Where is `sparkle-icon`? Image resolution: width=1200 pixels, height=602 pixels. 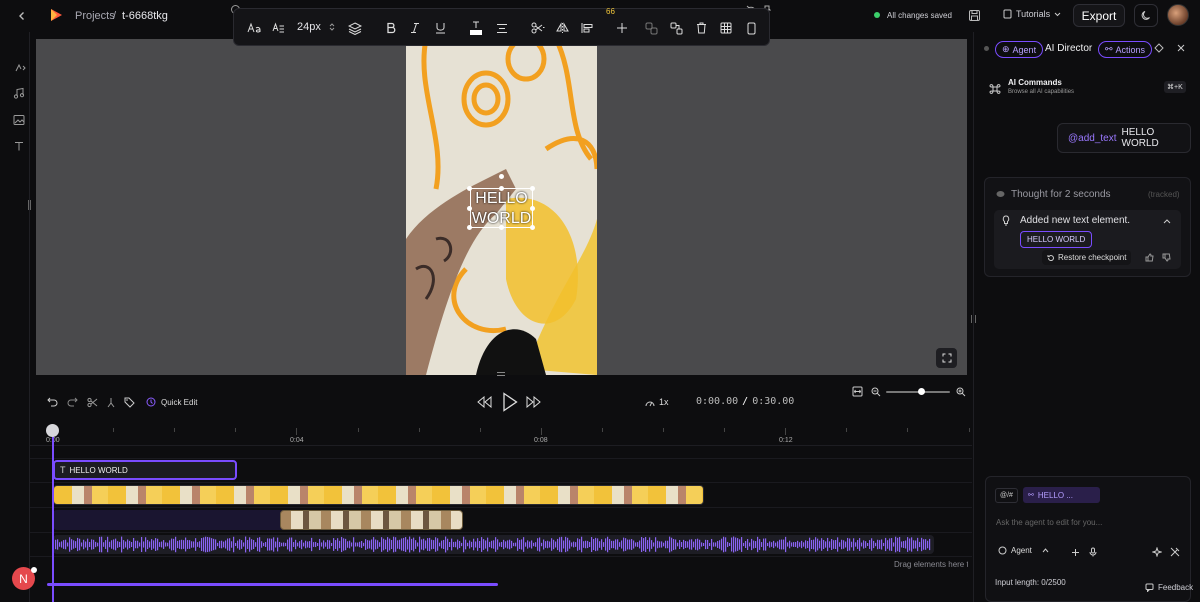
sparkle-icon is located at coordinates (1157, 552).